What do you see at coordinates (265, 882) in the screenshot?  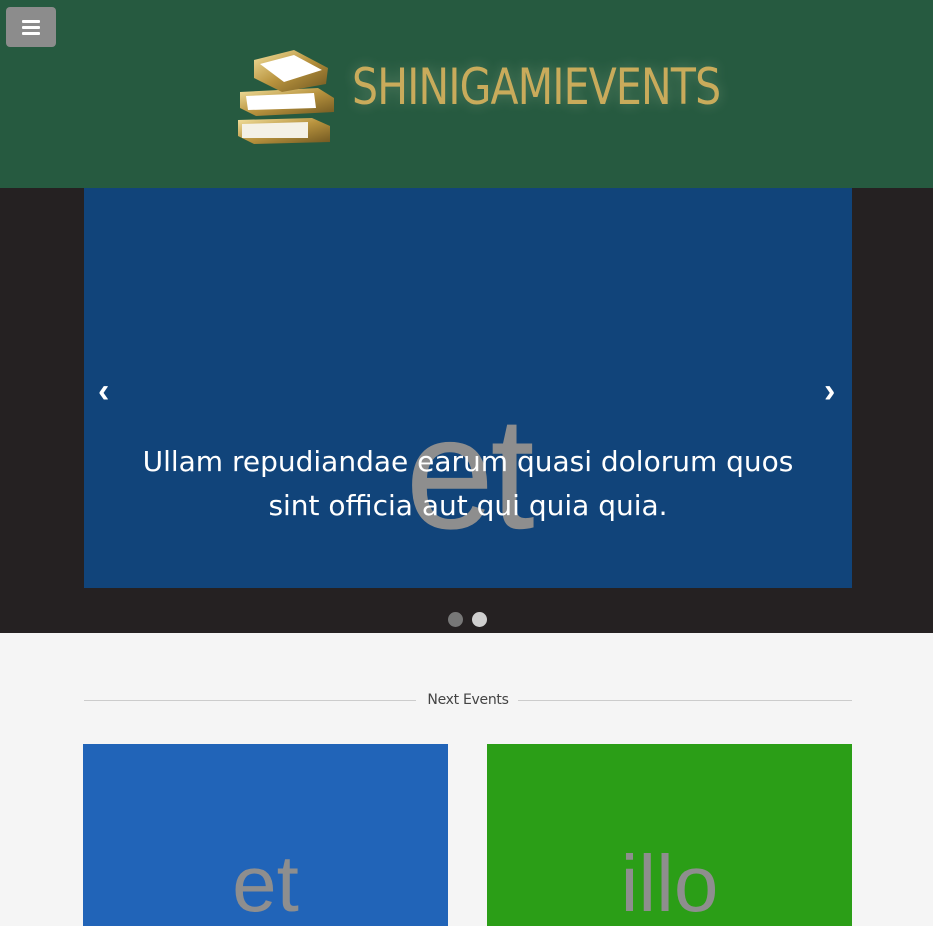 I see `event-image-placeholder-text: et` at bounding box center [265, 882].